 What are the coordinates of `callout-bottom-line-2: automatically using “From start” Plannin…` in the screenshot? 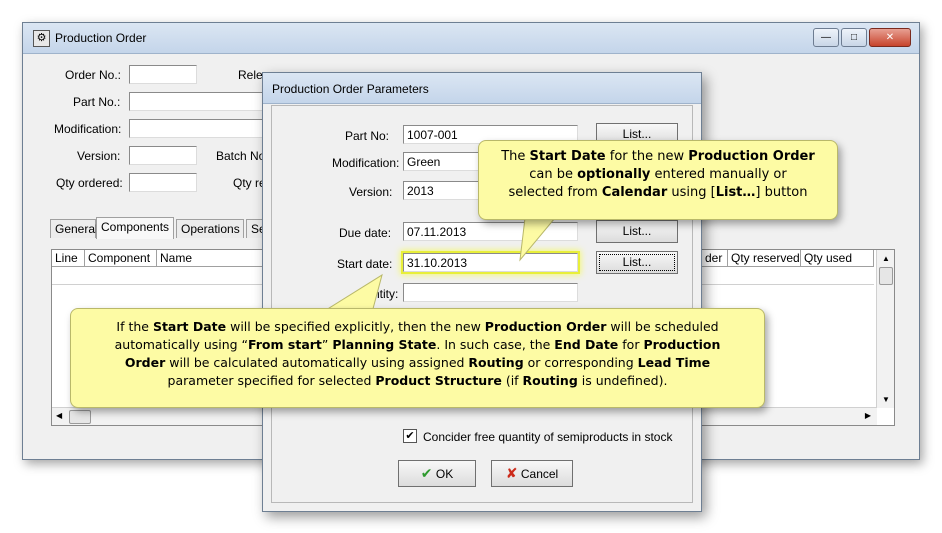 It's located at (417, 344).